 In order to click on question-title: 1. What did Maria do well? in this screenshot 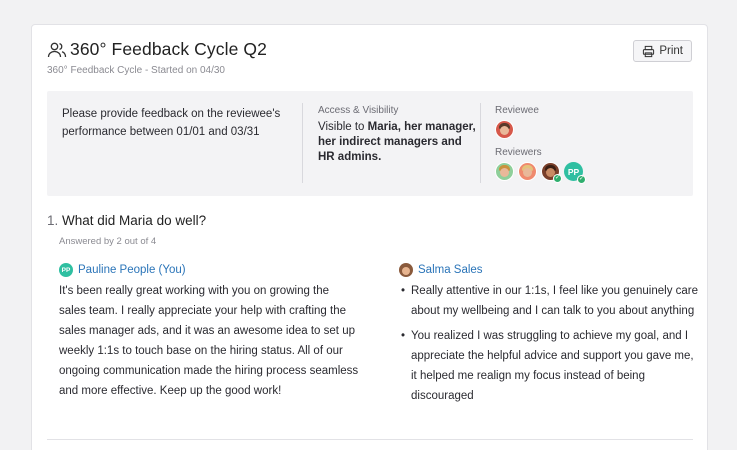, I will do `click(126, 220)`.